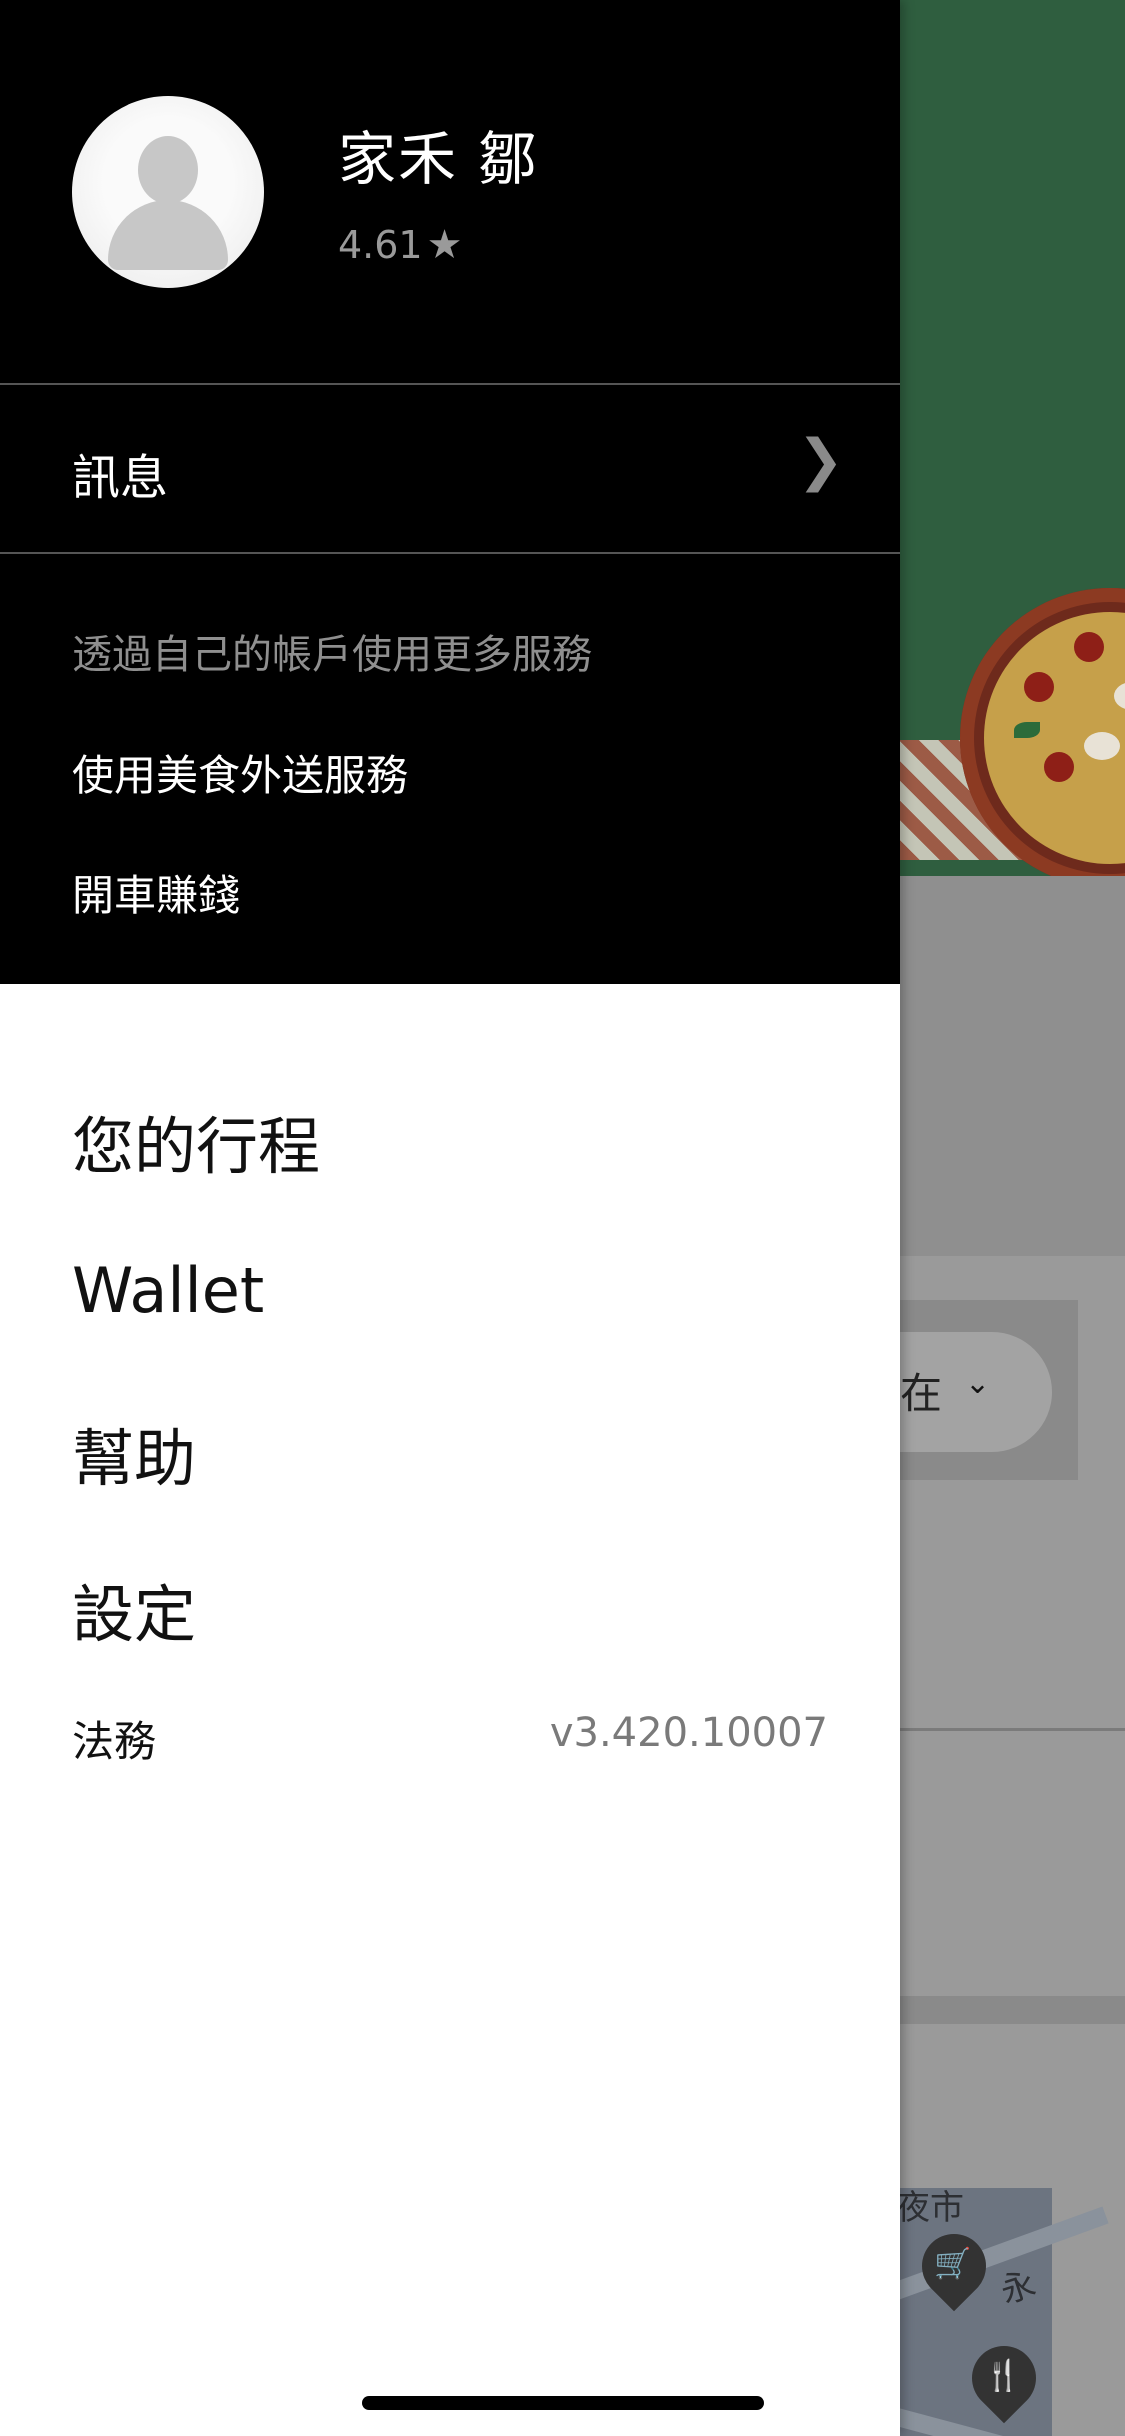  I want to click on restaurant-pin-icon: 🍴, so click(1004, 2378).